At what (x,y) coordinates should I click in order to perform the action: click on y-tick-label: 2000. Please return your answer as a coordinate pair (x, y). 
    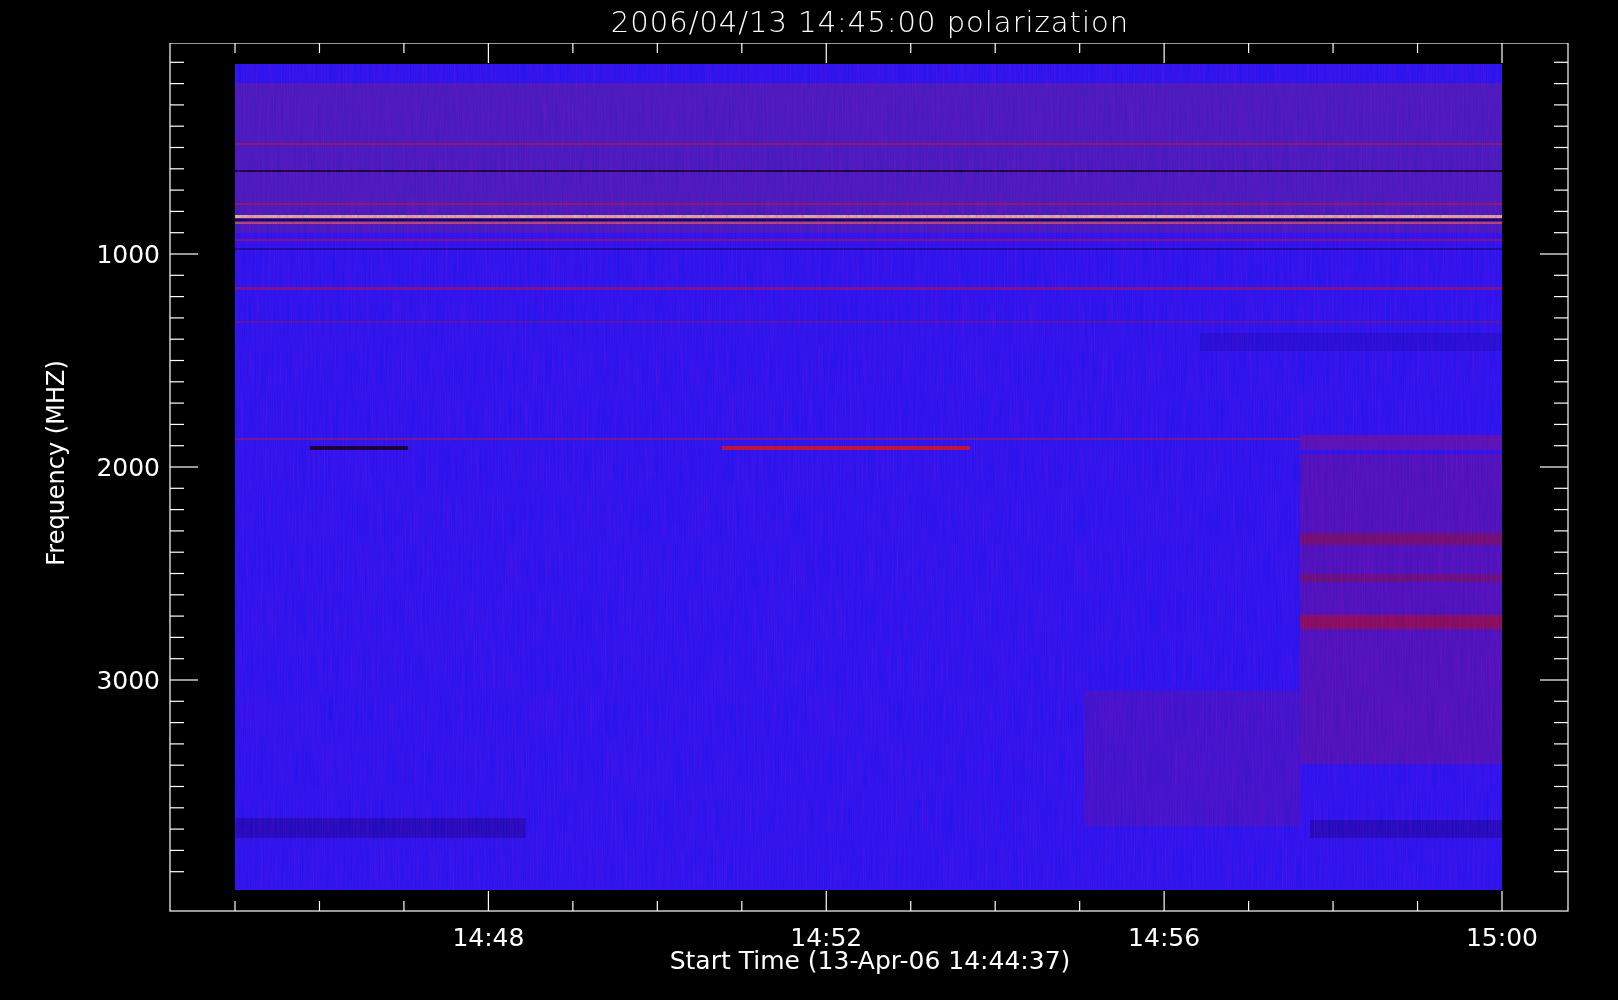
    Looking at the image, I should click on (128, 467).